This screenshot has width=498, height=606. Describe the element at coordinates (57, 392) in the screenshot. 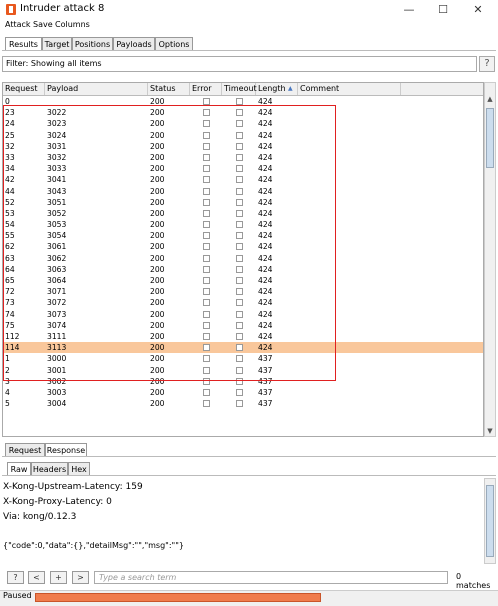

I see `cell-payload: 3003` at that location.